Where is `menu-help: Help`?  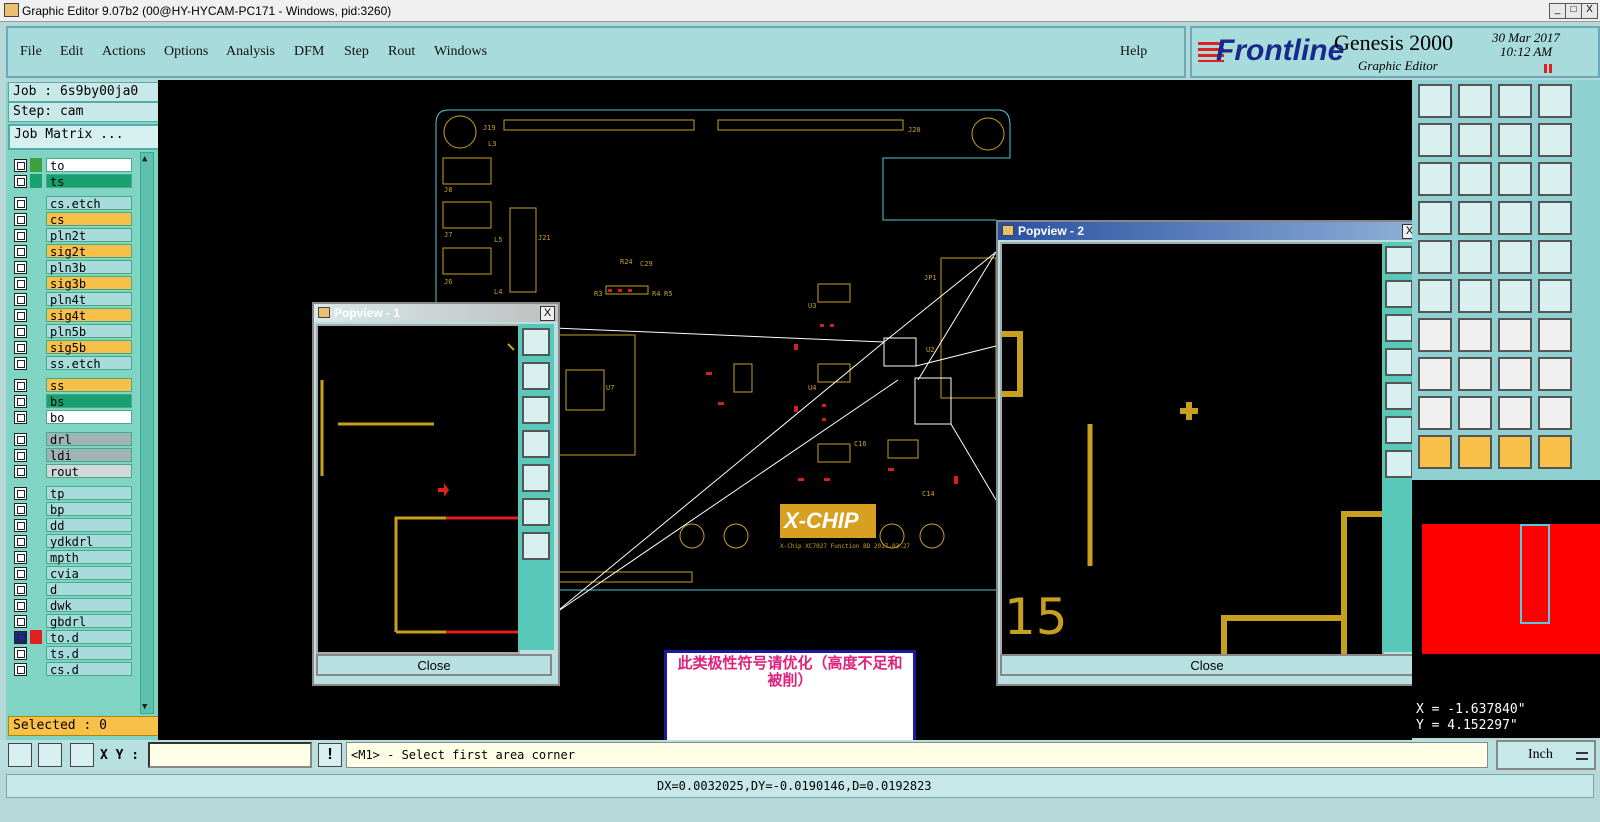 menu-help: Help is located at coordinates (1133, 52).